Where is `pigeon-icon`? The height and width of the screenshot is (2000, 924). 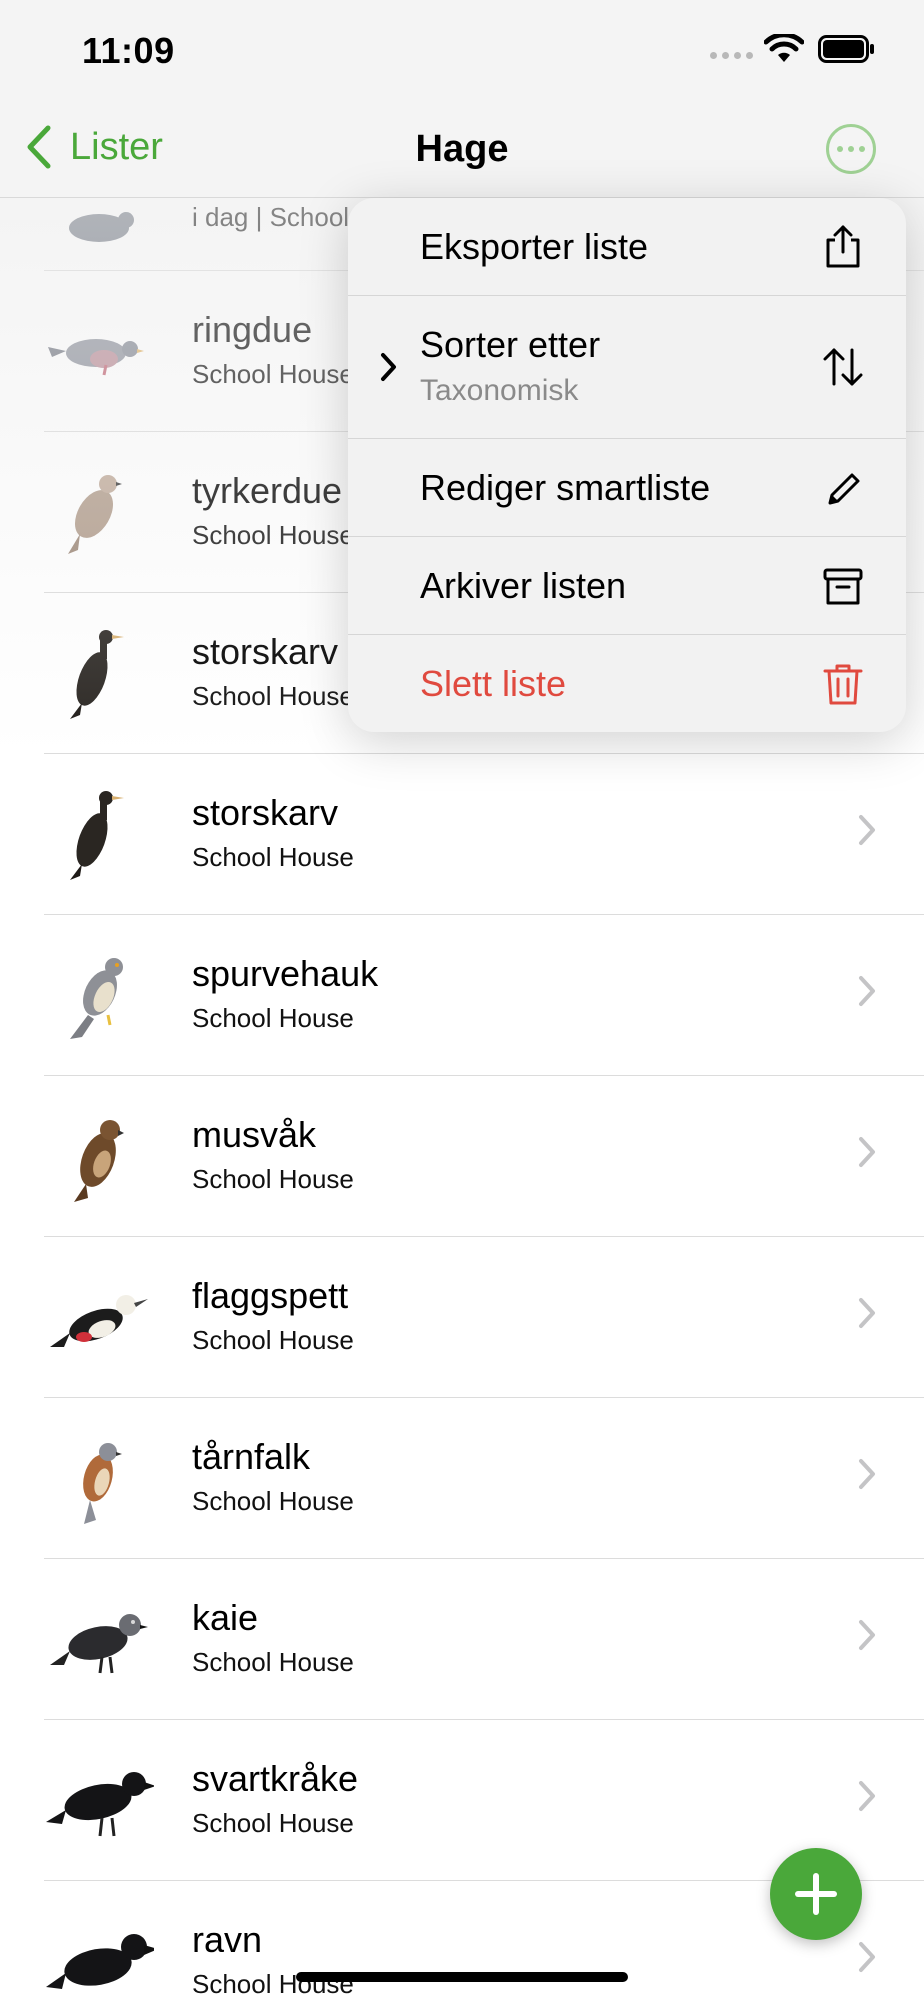
pigeon-icon is located at coordinates (101, 227).